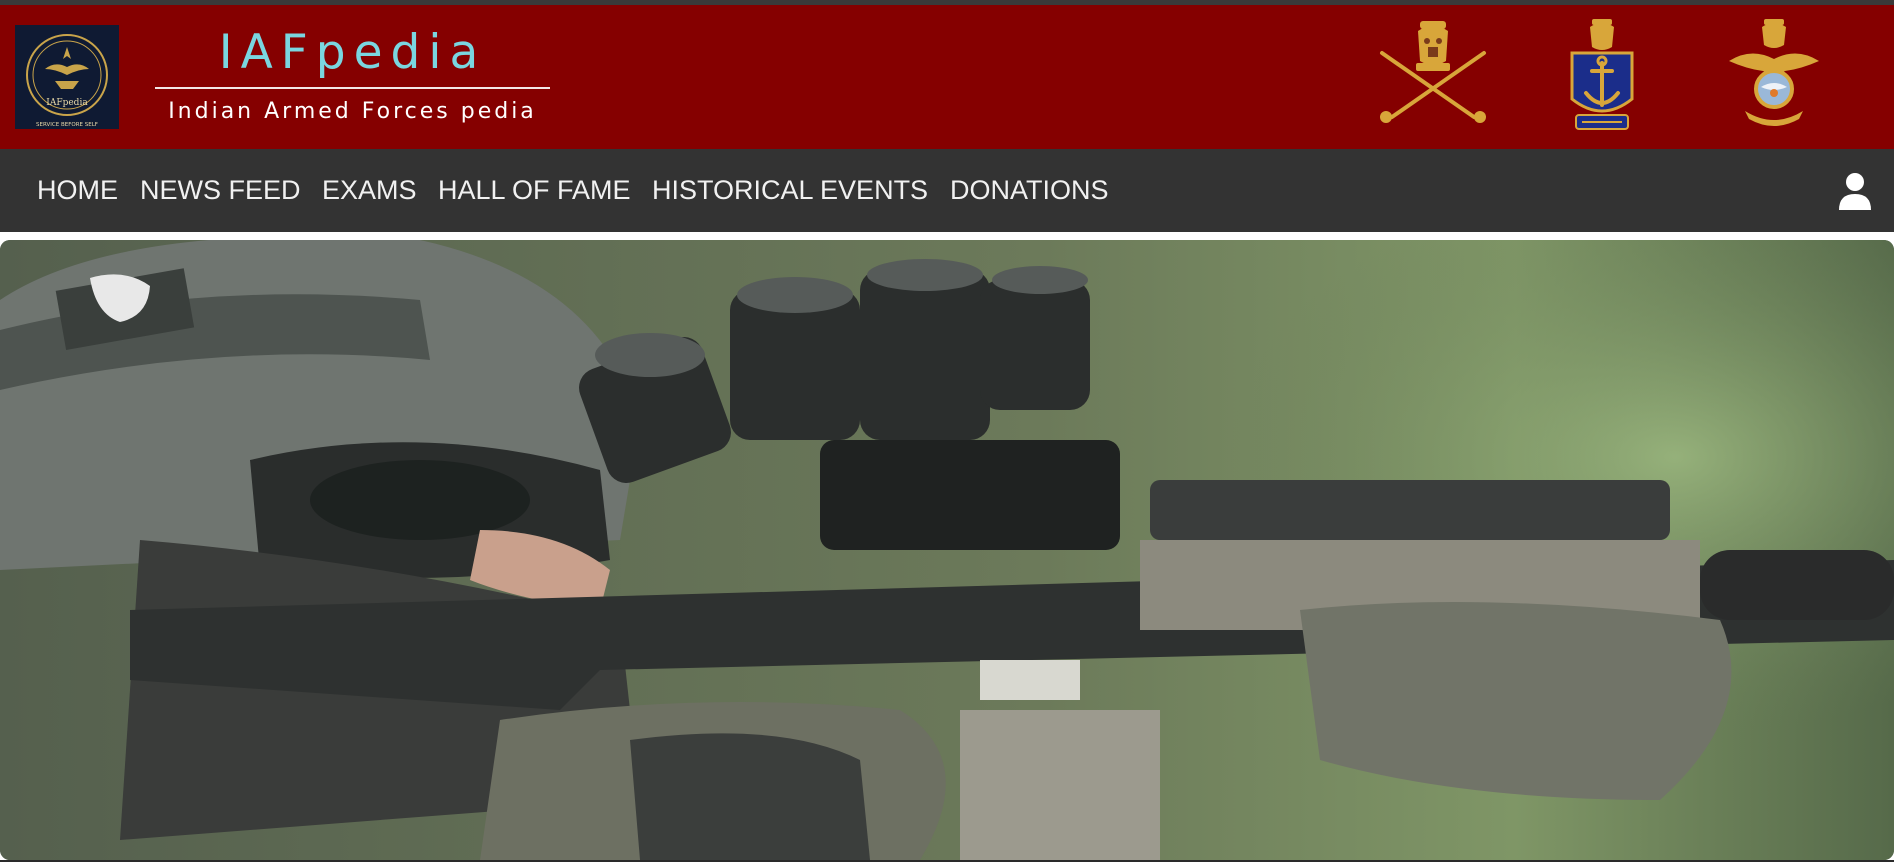 The width and height of the screenshot is (1894, 862). I want to click on nav-exams: EXAMS, so click(369, 190).